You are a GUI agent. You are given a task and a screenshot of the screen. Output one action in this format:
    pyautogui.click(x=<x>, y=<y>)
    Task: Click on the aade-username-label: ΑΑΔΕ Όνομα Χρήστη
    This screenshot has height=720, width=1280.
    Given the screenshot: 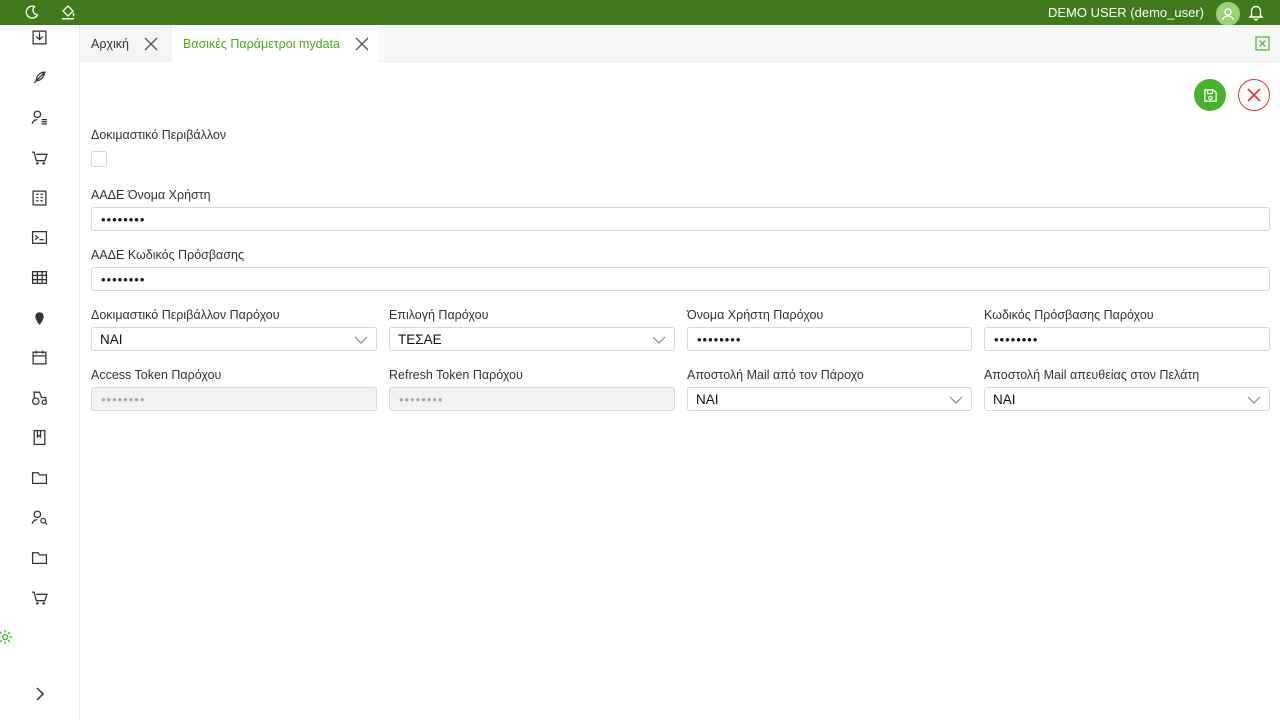 What is the action you would take?
    pyautogui.click(x=151, y=195)
    